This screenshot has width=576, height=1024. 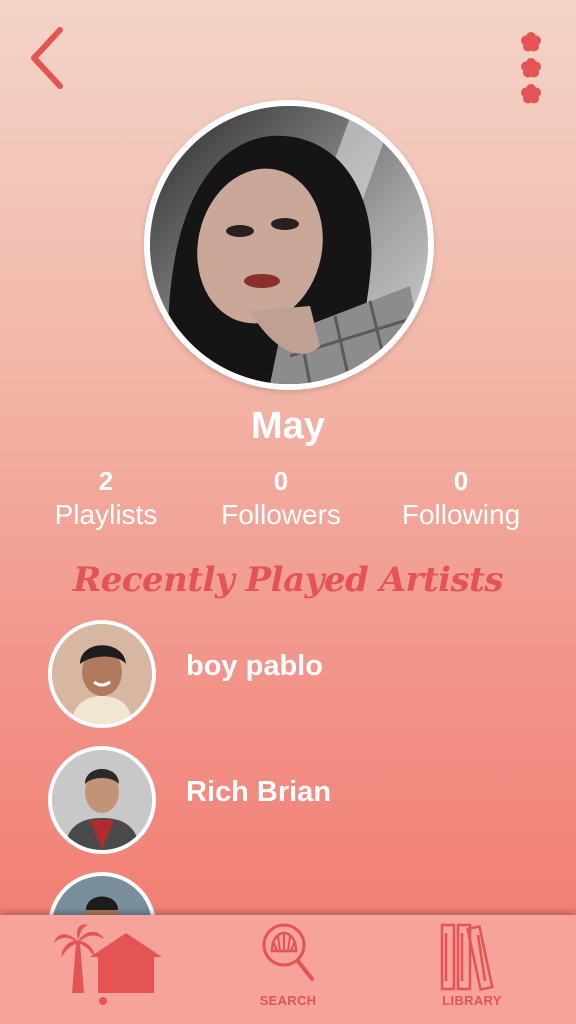 I want to click on tab-home, so click(x=108, y=969).